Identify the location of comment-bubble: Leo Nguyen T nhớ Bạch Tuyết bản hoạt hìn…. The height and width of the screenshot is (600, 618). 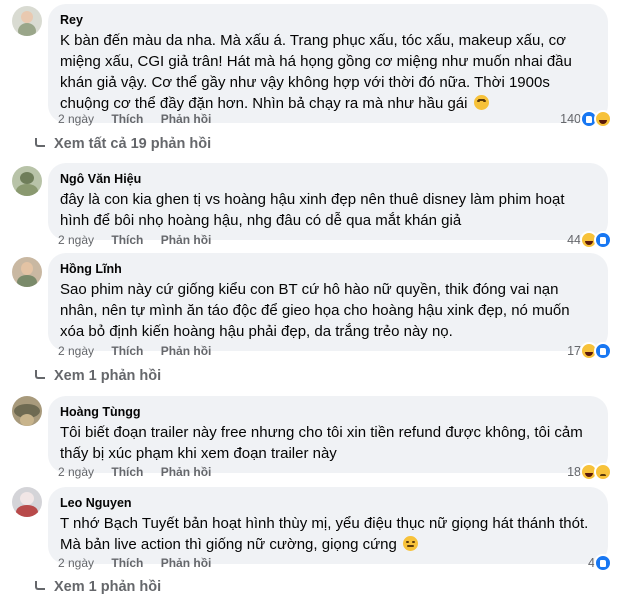
(328, 525).